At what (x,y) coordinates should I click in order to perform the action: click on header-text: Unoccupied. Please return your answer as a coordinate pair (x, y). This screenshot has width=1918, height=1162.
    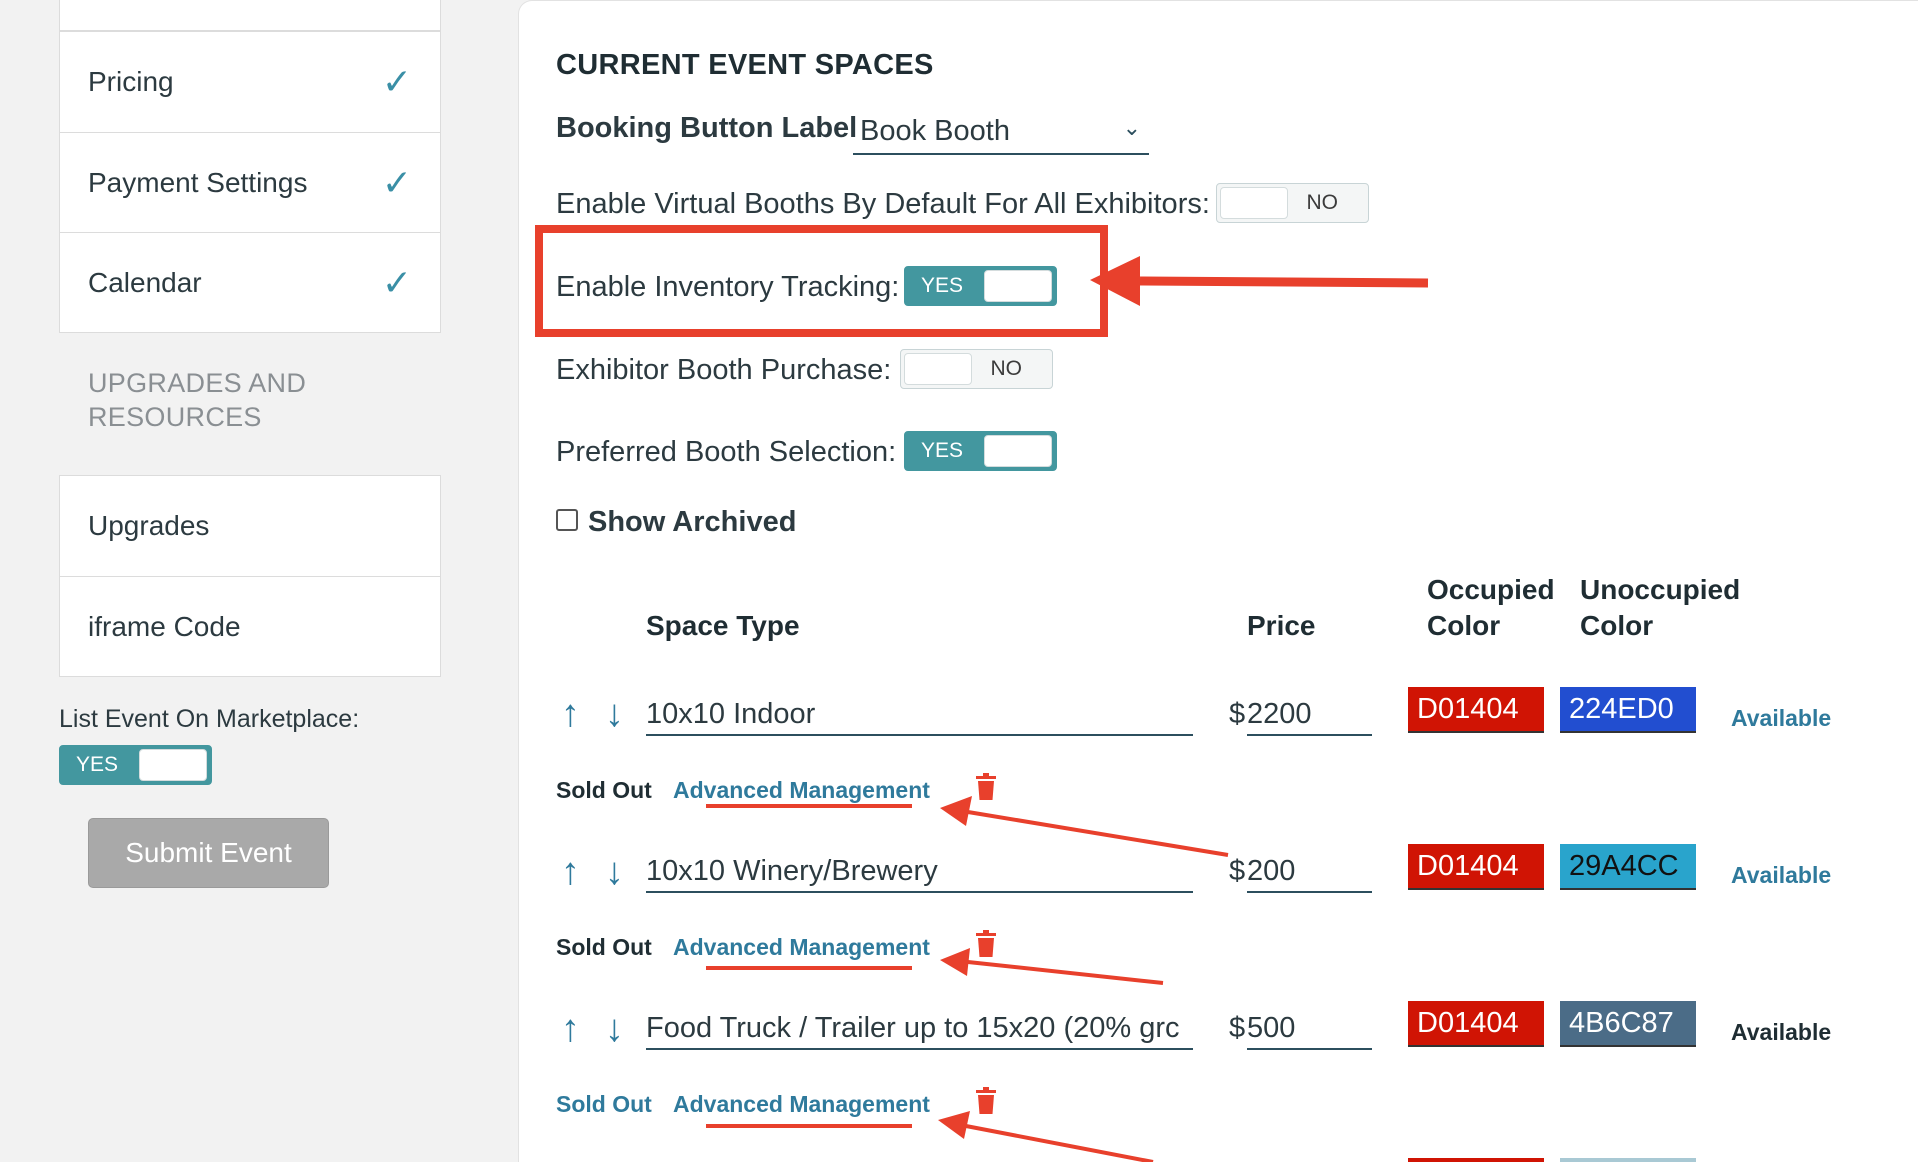
    Looking at the image, I should click on (1660, 589).